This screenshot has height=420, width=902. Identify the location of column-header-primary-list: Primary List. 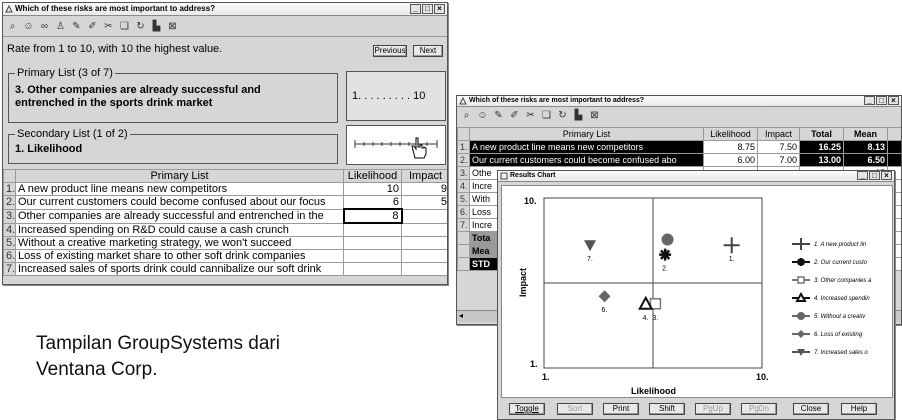
(179, 176).